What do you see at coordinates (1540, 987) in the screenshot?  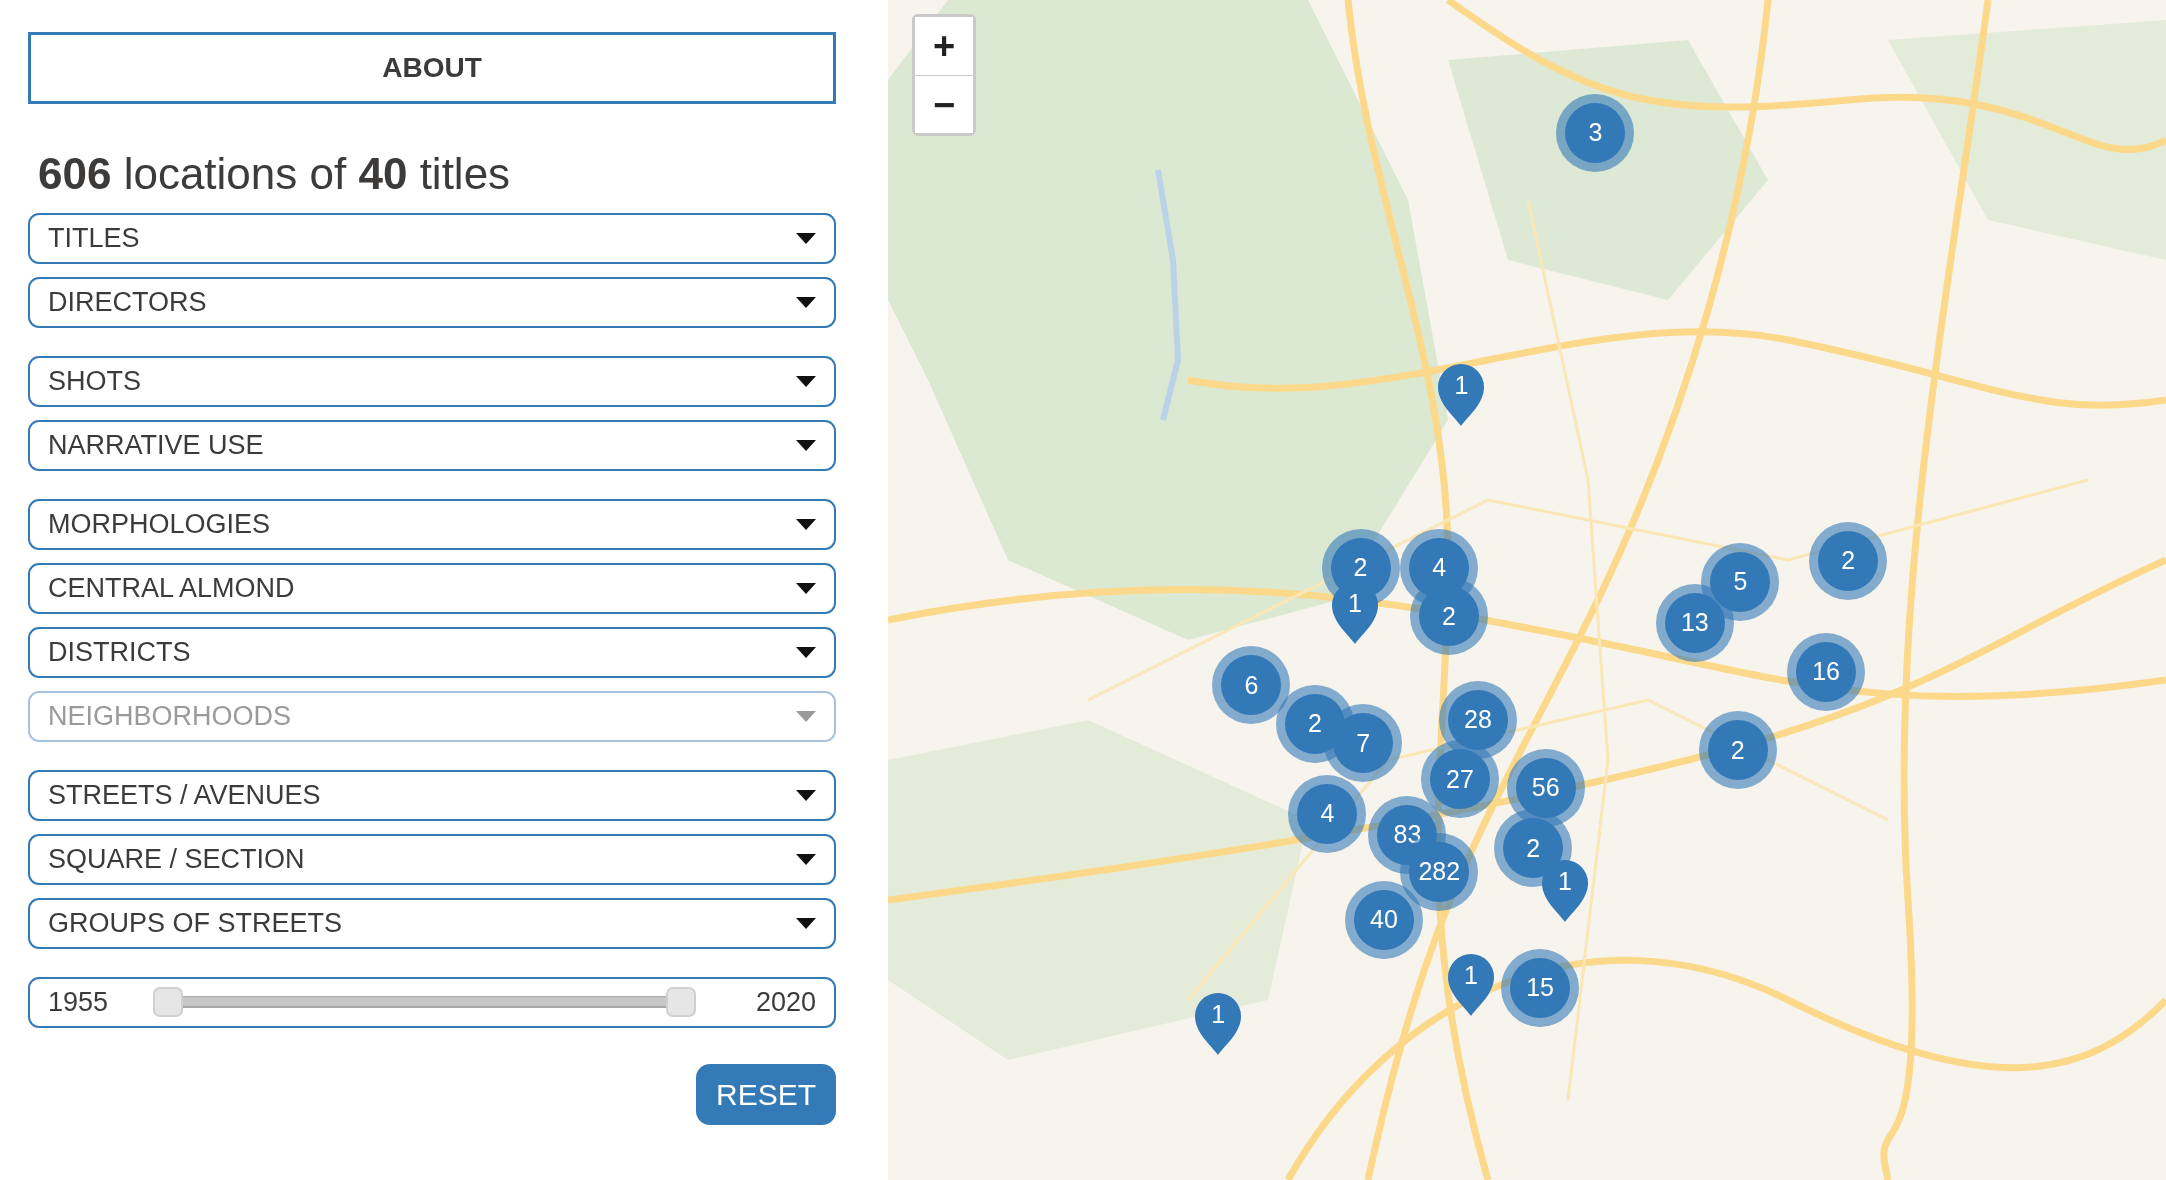 I see `cluster-marker: 15` at bounding box center [1540, 987].